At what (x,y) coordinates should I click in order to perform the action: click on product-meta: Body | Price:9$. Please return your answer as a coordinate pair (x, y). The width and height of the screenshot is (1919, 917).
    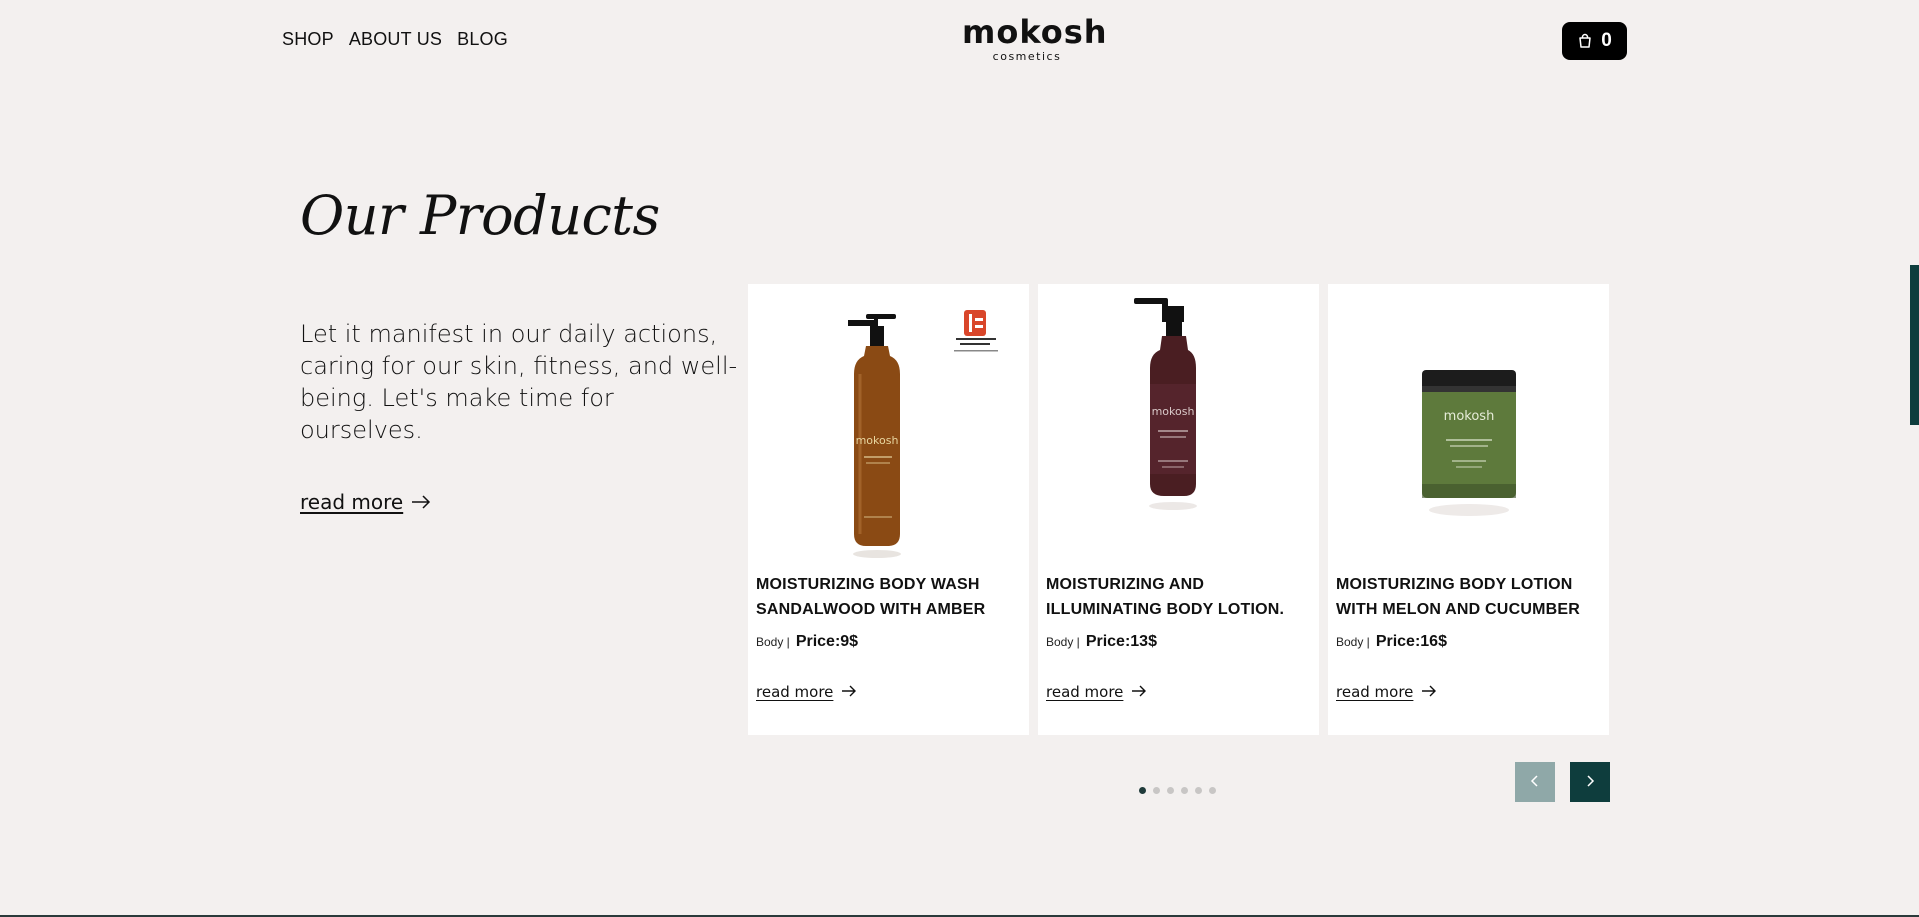
    Looking at the image, I should click on (807, 642).